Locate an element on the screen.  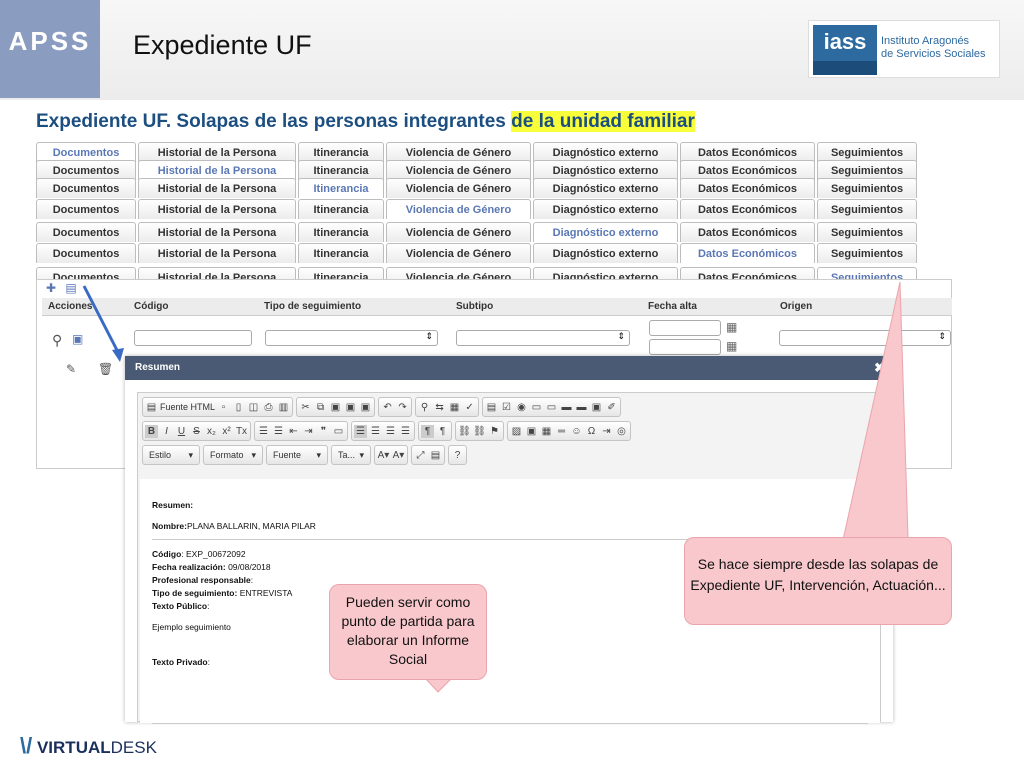
logo-part-b: DESK is located at coordinates (133, 747).